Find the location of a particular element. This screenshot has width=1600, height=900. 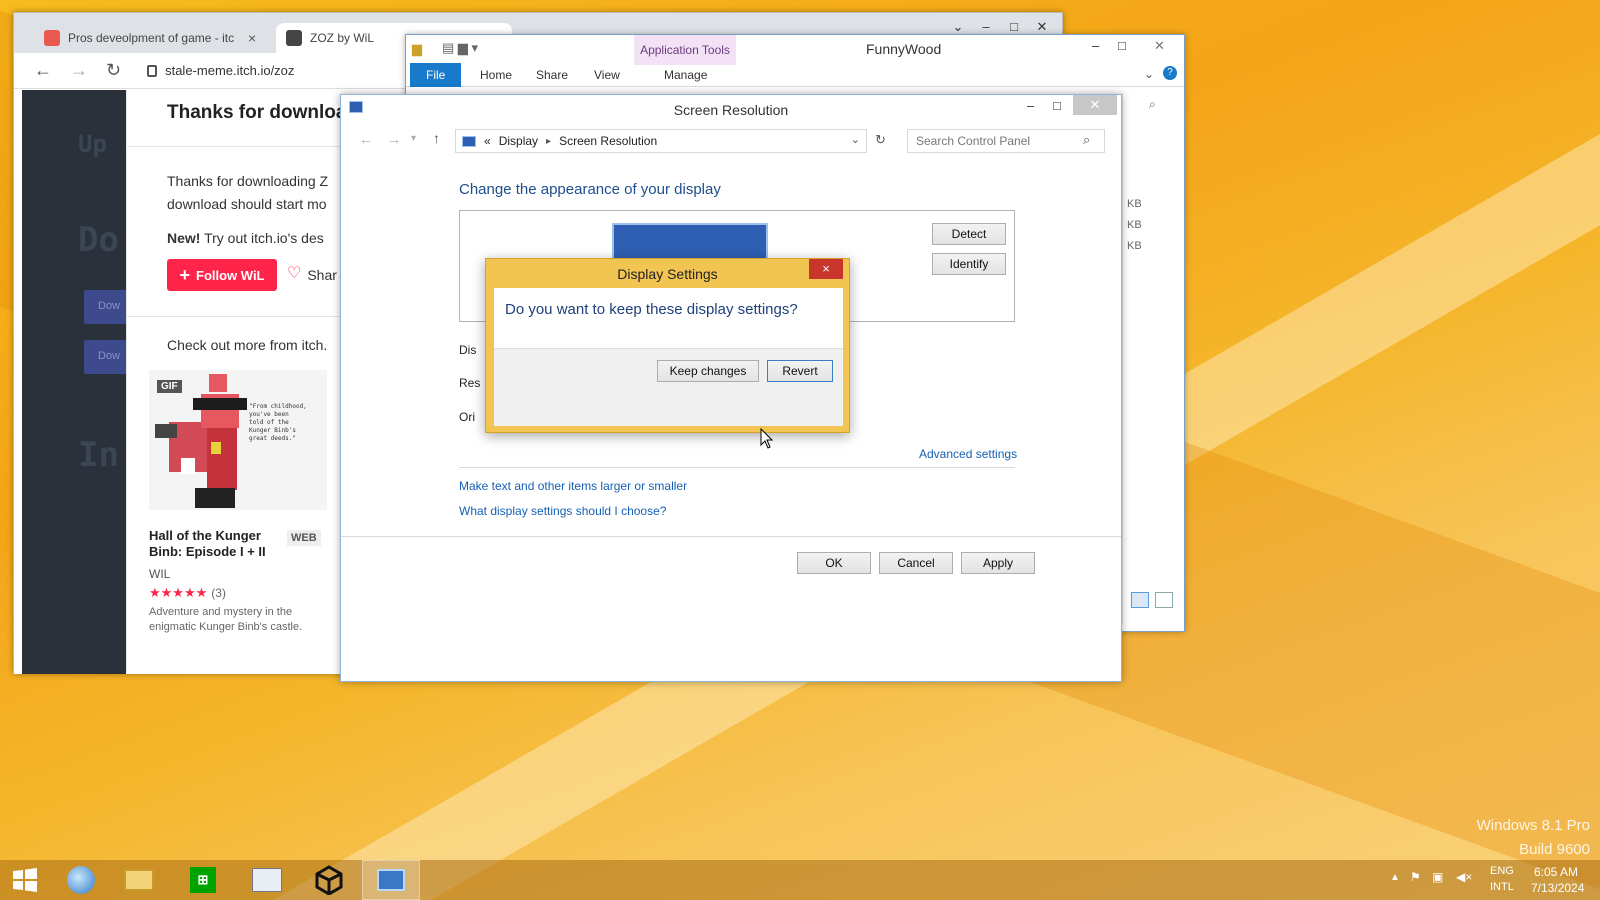

search-input: Search Control Panel is located at coordinates (1006, 141).